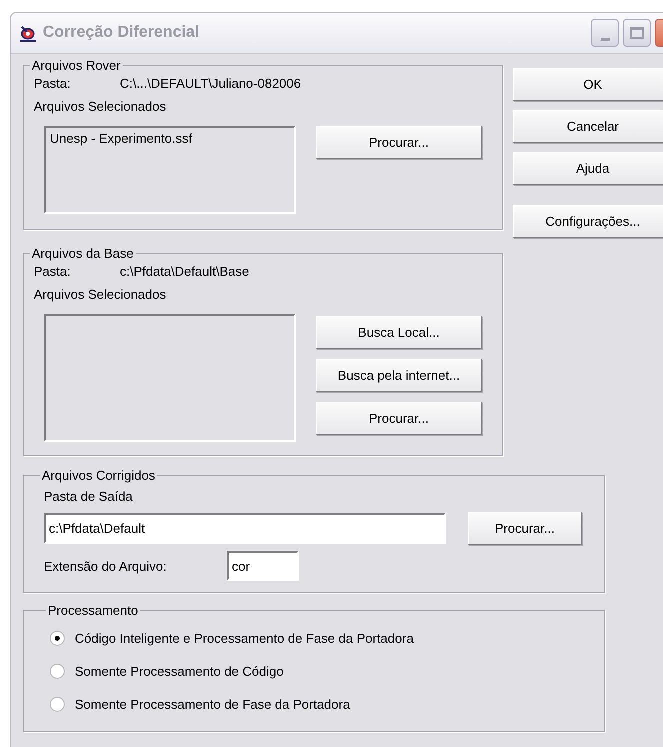  Describe the element at coordinates (244, 638) in the screenshot. I see `radio-label: Código Inteligente e Processamento de Fase da Portadora` at that location.